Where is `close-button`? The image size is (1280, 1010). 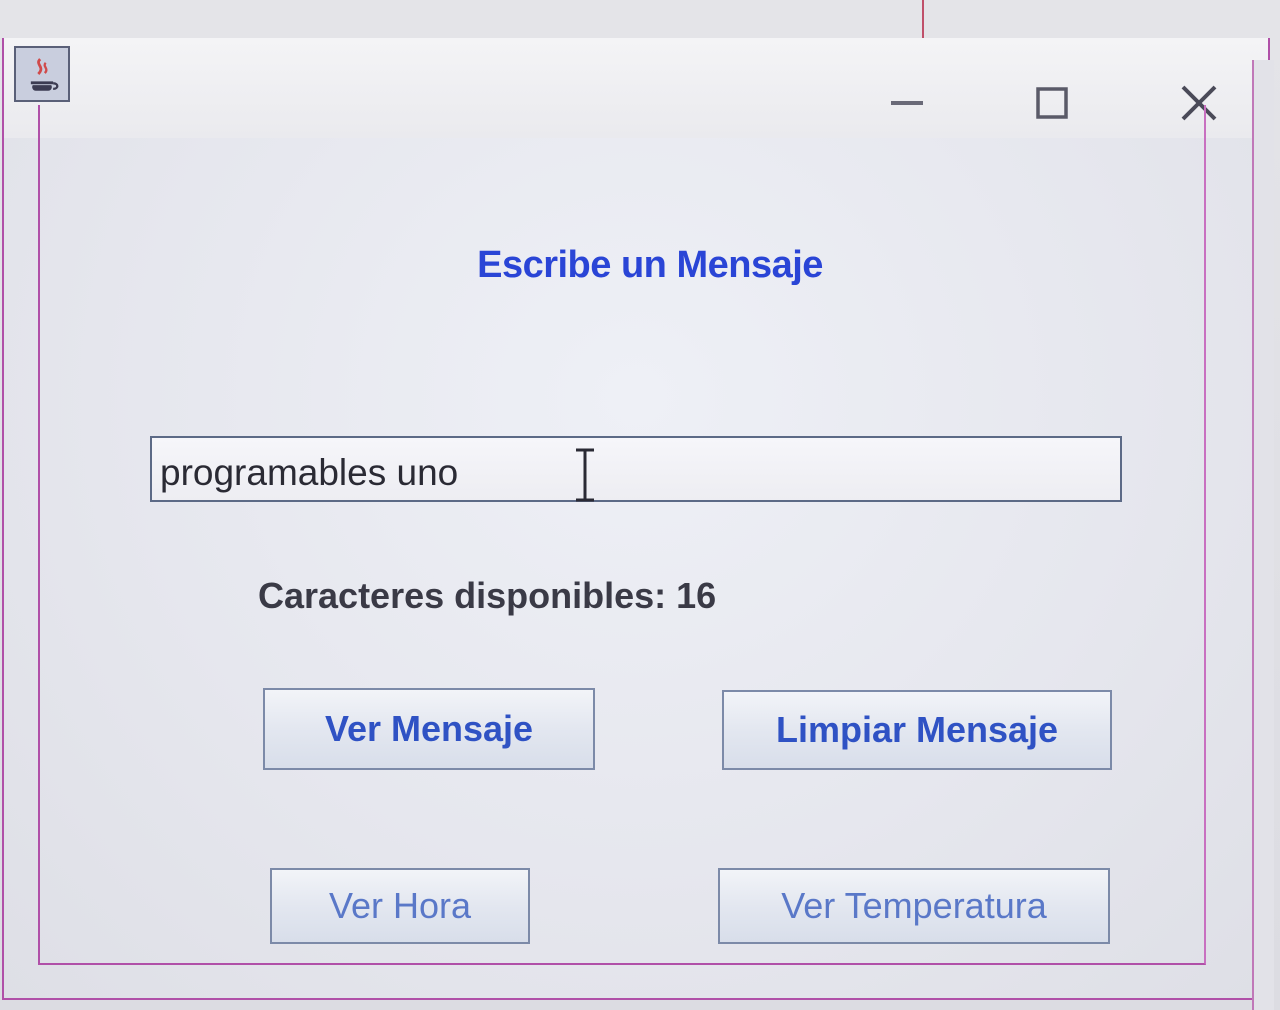
close-button is located at coordinates (1199, 103).